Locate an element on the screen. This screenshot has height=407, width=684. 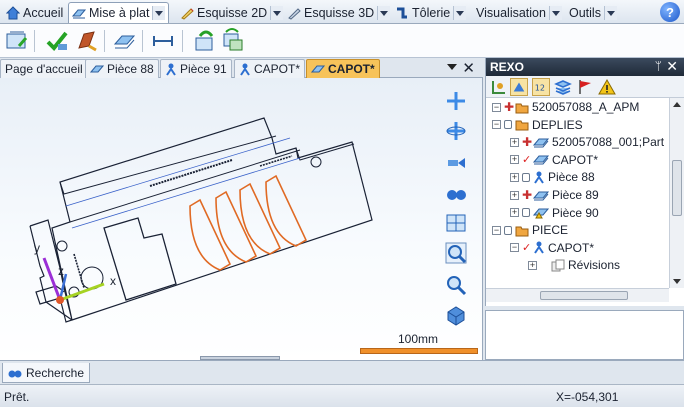
revisions-icon is located at coordinates (558, 265).